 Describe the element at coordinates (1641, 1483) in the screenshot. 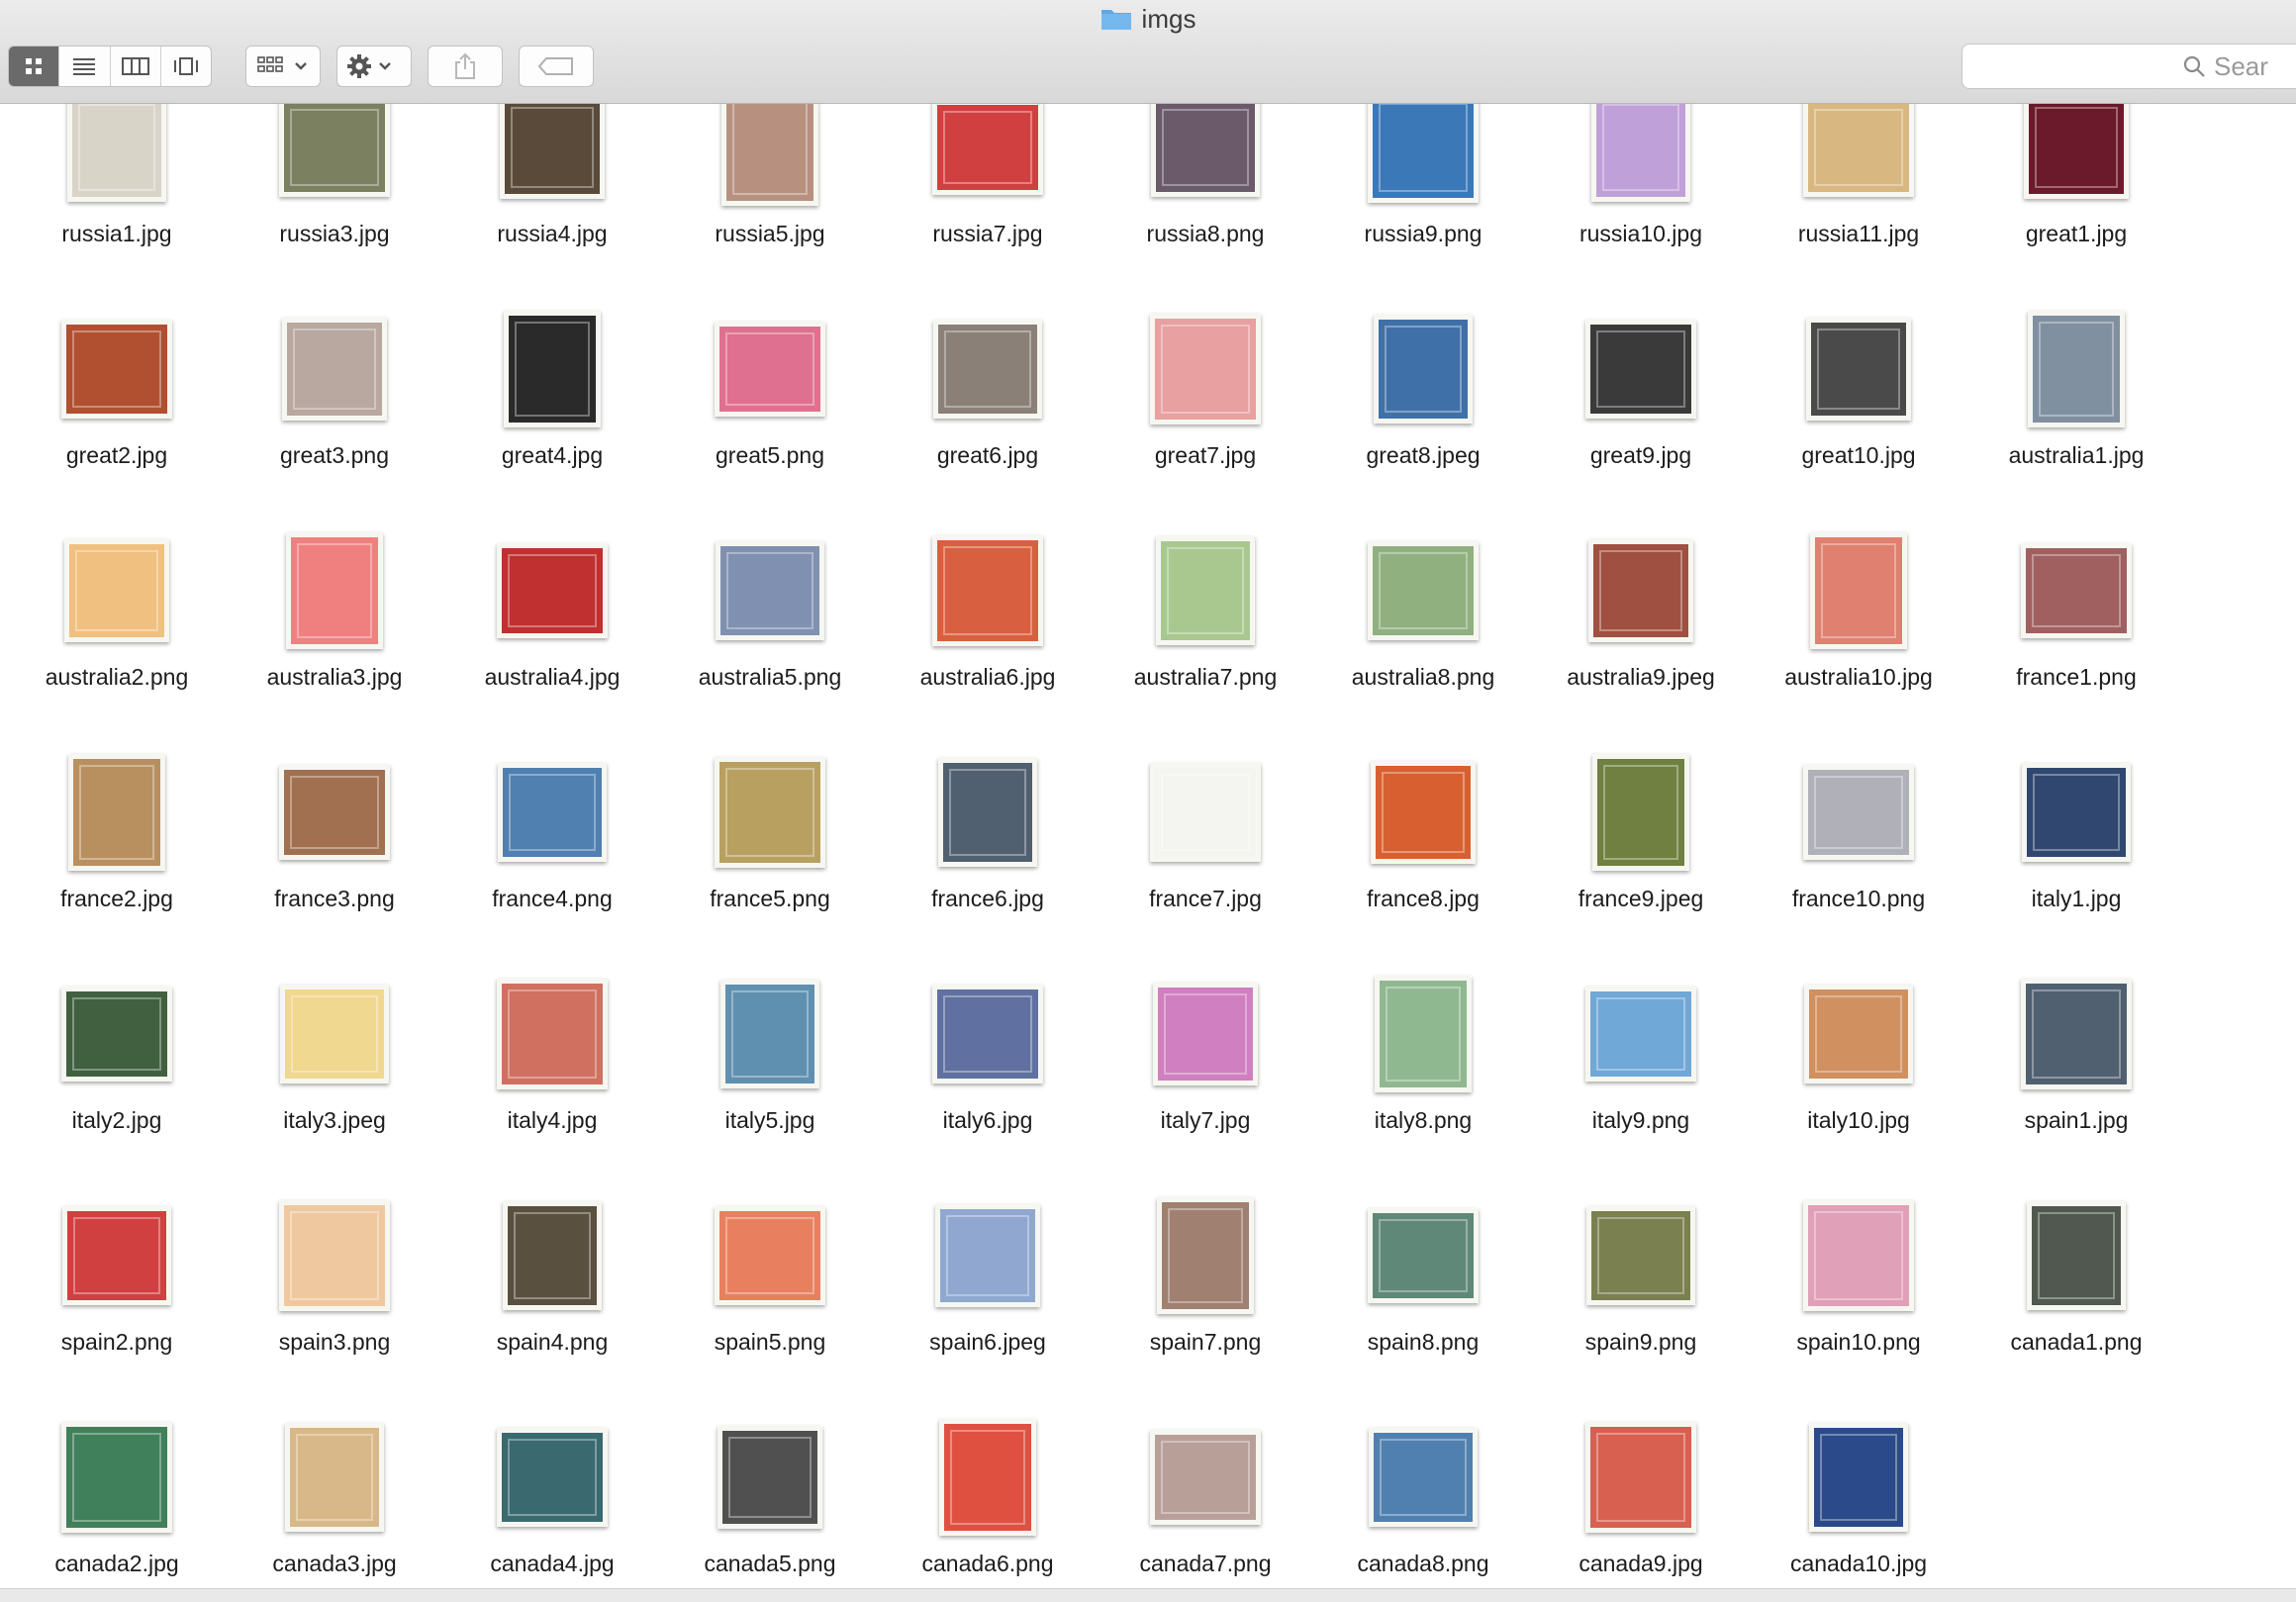

I see `file-item: canada9.jpg` at that location.